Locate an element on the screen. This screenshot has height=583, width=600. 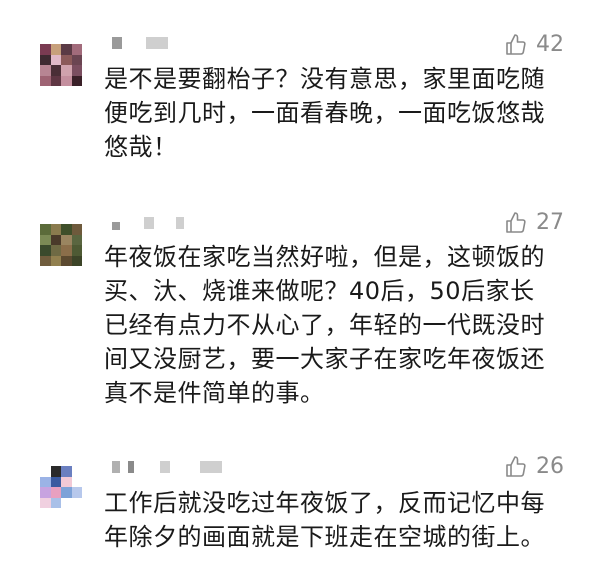
like-button: 26 is located at coordinates (534, 466).